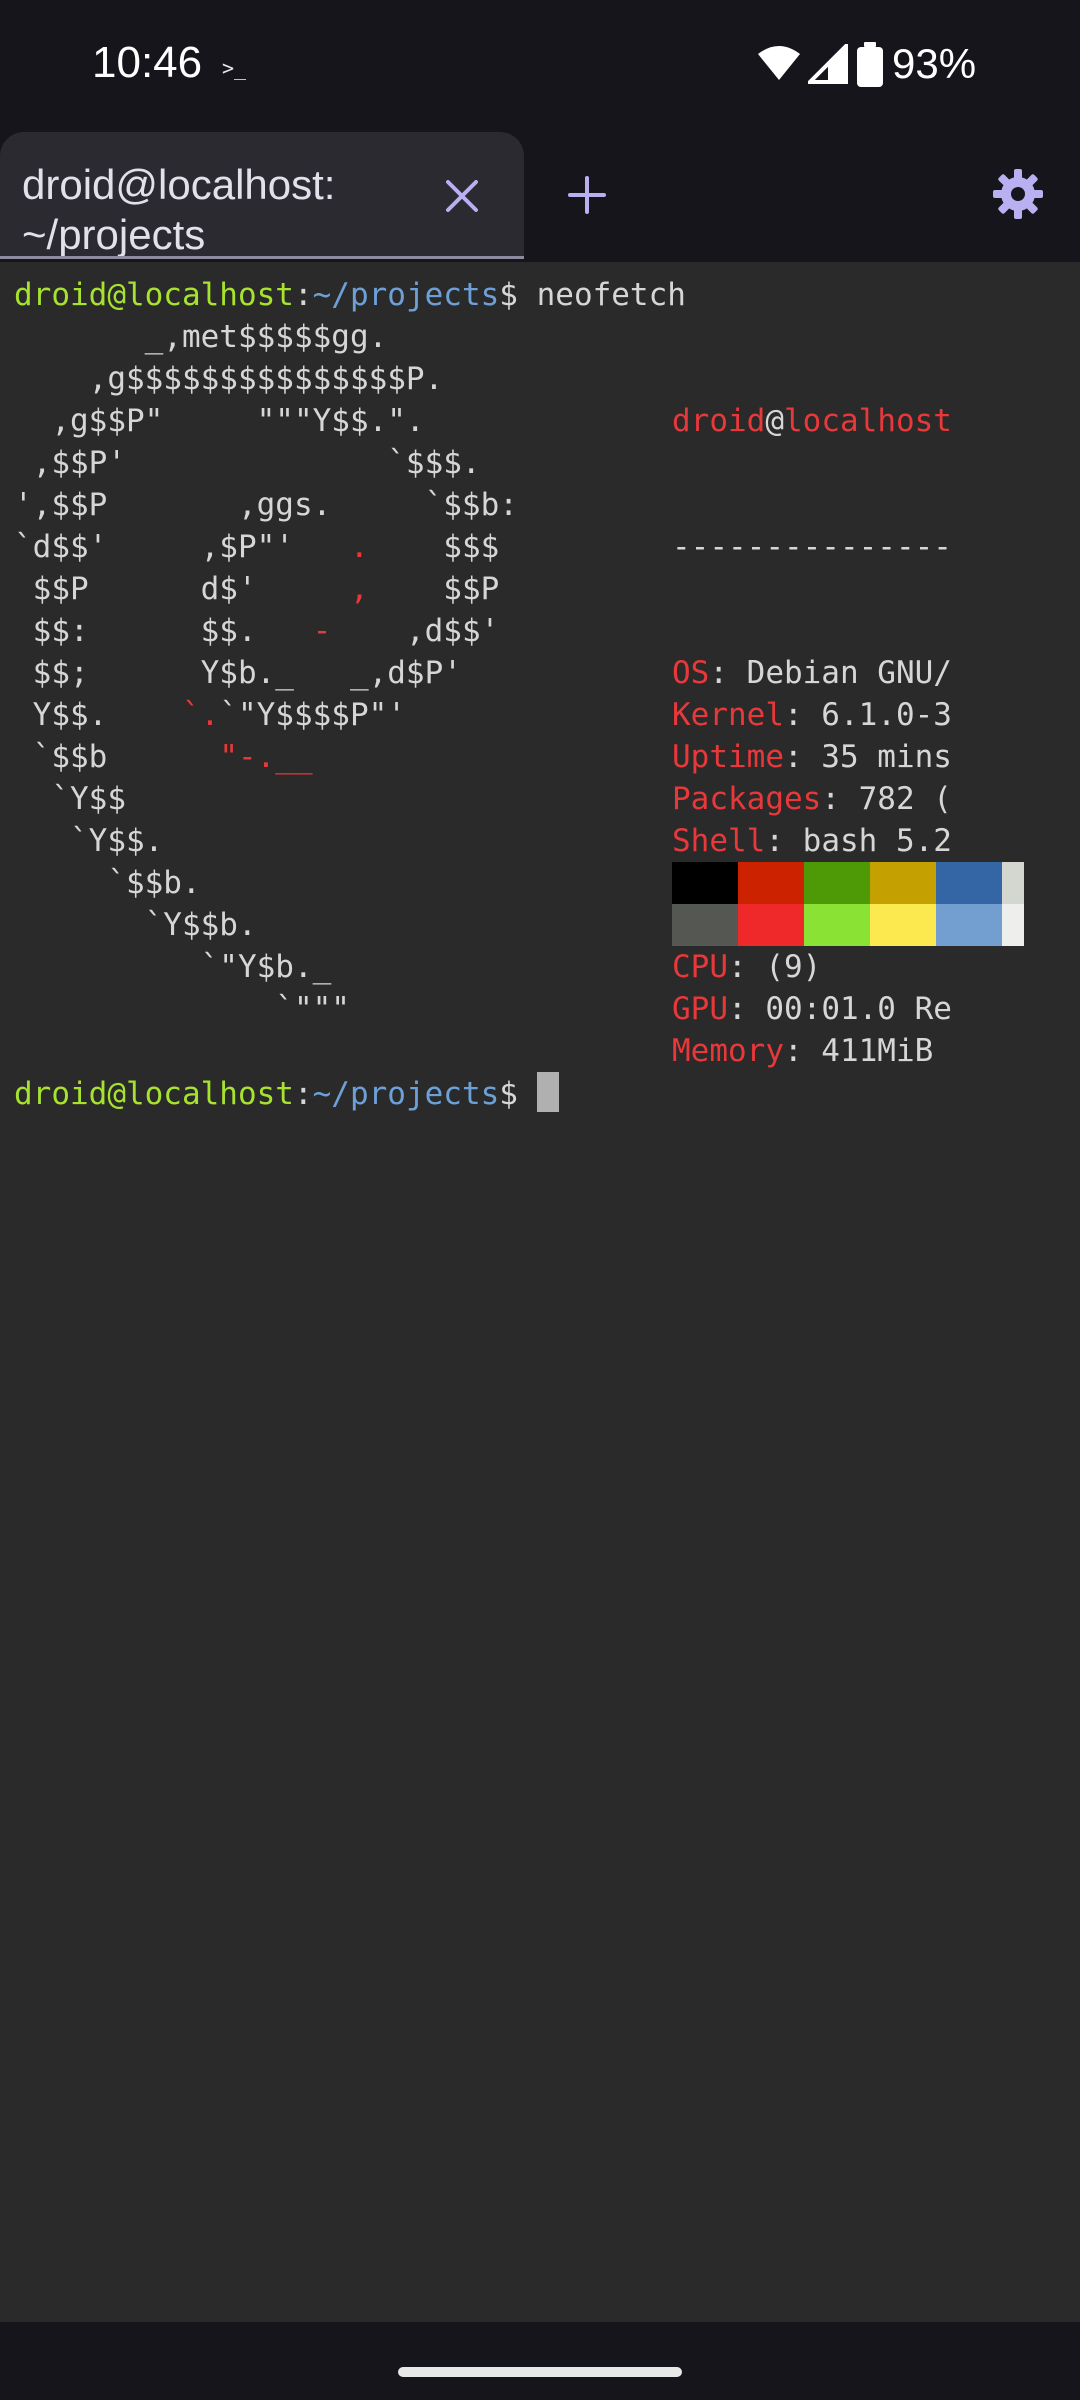  I want to click on plus-icon, so click(587, 195).